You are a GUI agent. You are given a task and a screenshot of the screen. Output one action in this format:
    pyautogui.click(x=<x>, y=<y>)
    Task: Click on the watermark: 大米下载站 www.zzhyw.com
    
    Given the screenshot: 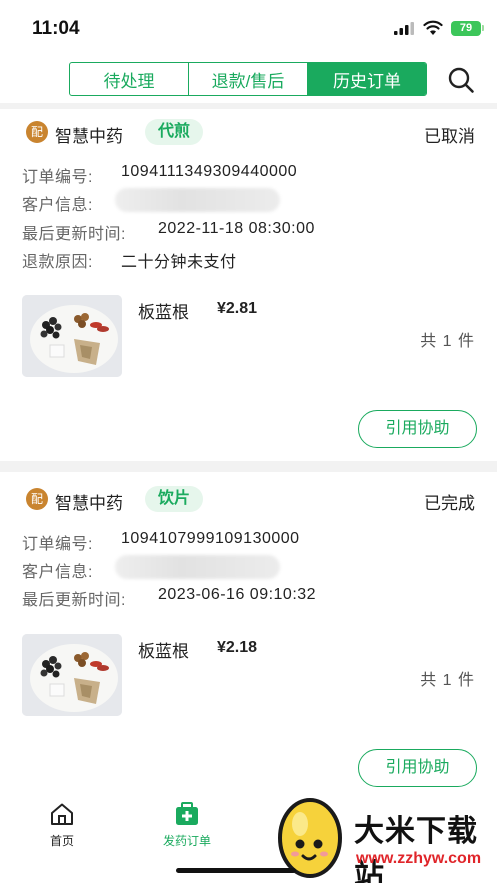 What is the action you would take?
    pyautogui.click(x=383, y=837)
    